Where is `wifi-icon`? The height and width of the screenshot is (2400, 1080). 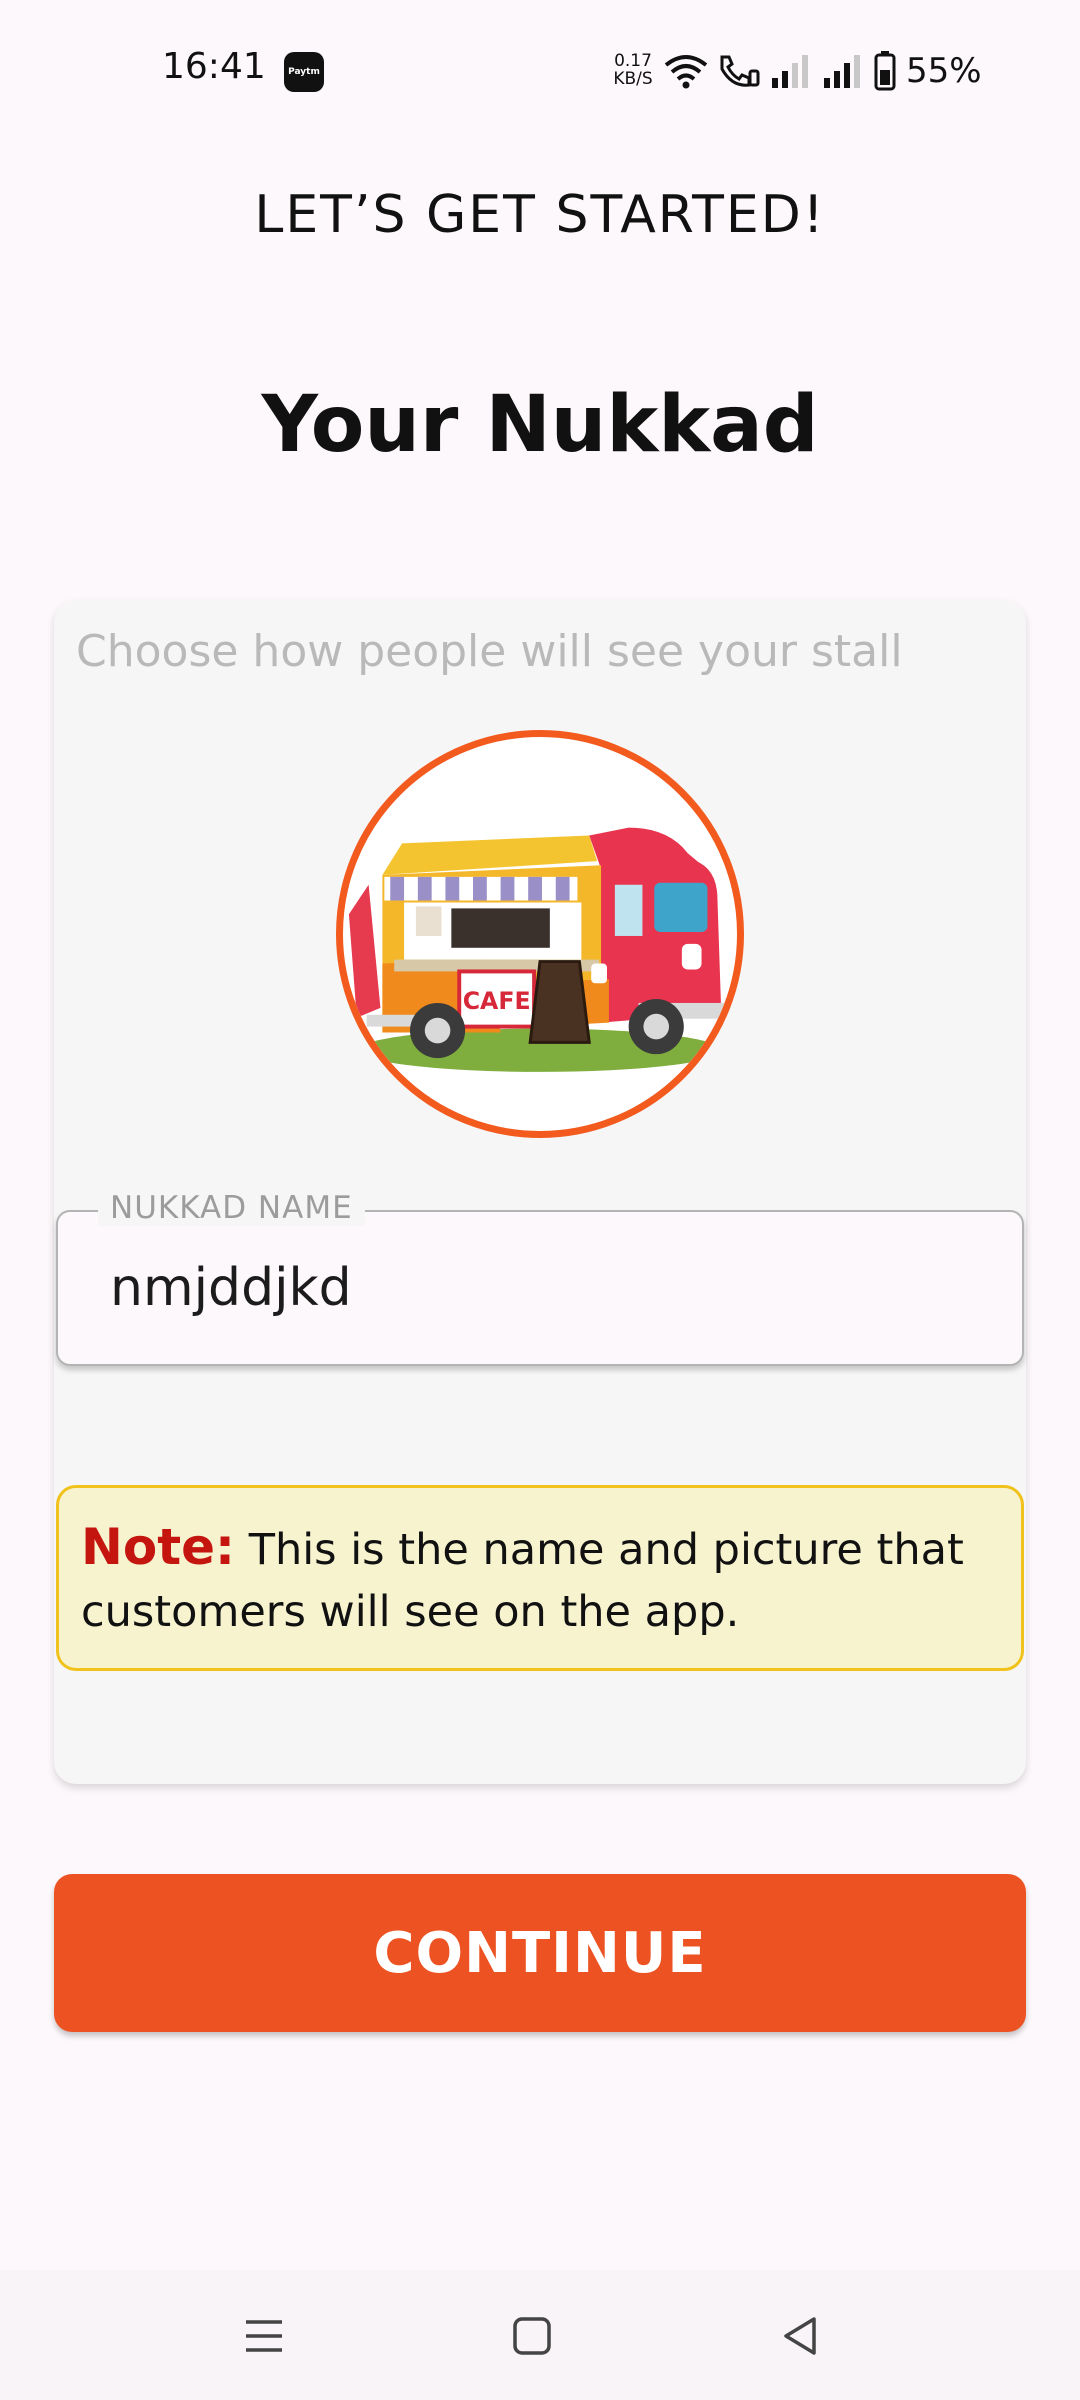
wifi-icon is located at coordinates (686, 71).